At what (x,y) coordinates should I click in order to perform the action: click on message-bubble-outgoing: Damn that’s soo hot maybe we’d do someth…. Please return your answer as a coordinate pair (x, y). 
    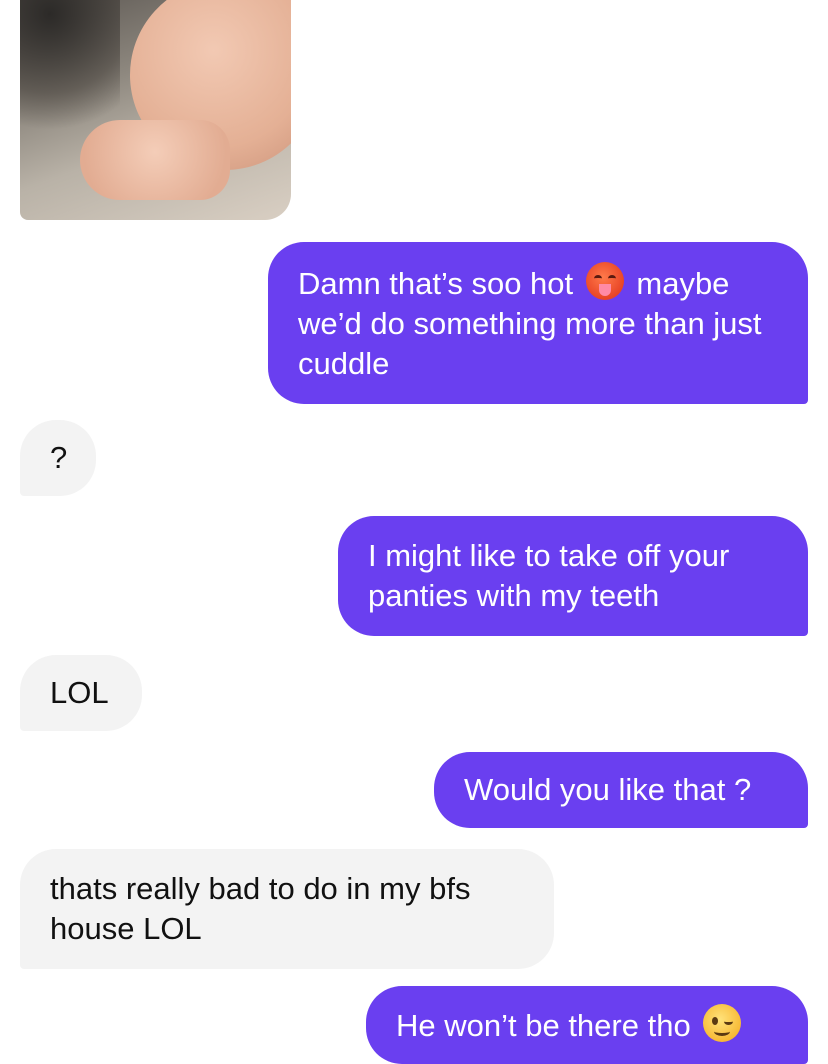
    Looking at the image, I should click on (538, 323).